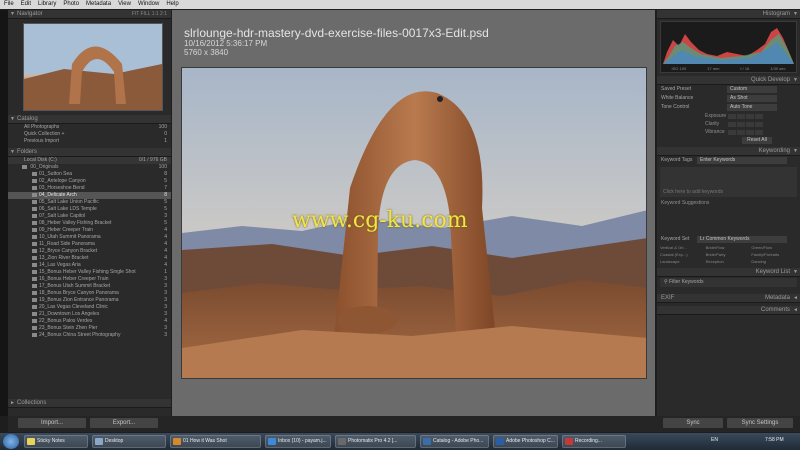  What do you see at coordinates (9, 4) in the screenshot?
I see `menu-item-file: File` at bounding box center [9, 4].